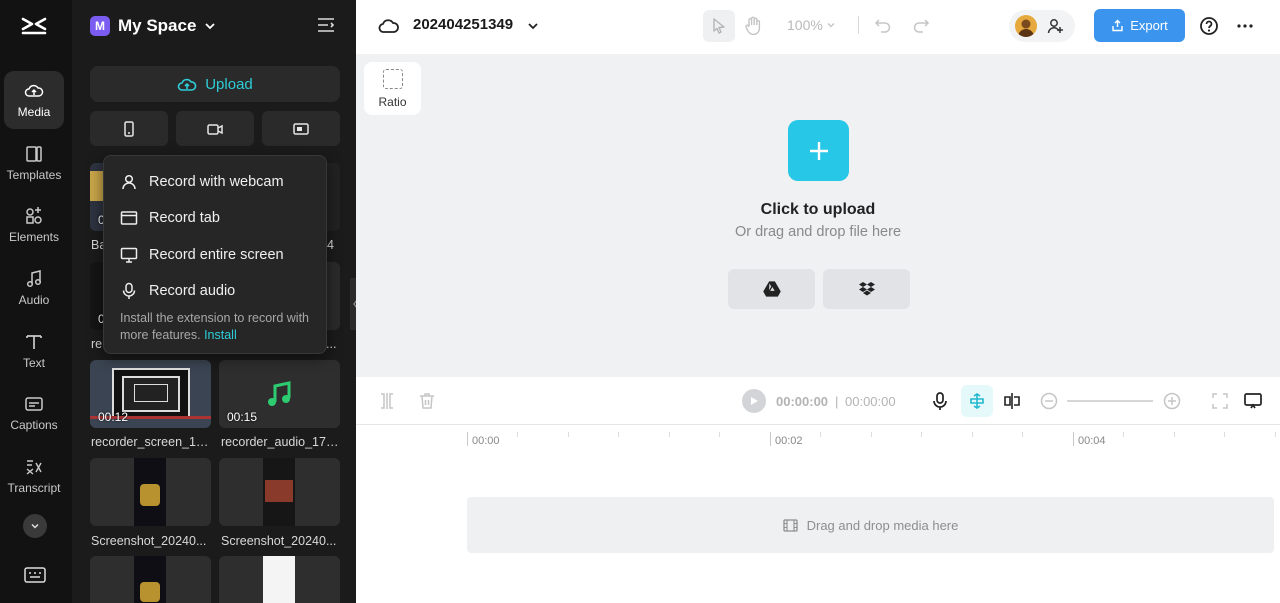 The image size is (1280, 603). What do you see at coordinates (392, 78) in the screenshot?
I see `ratio-icon` at bounding box center [392, 78].